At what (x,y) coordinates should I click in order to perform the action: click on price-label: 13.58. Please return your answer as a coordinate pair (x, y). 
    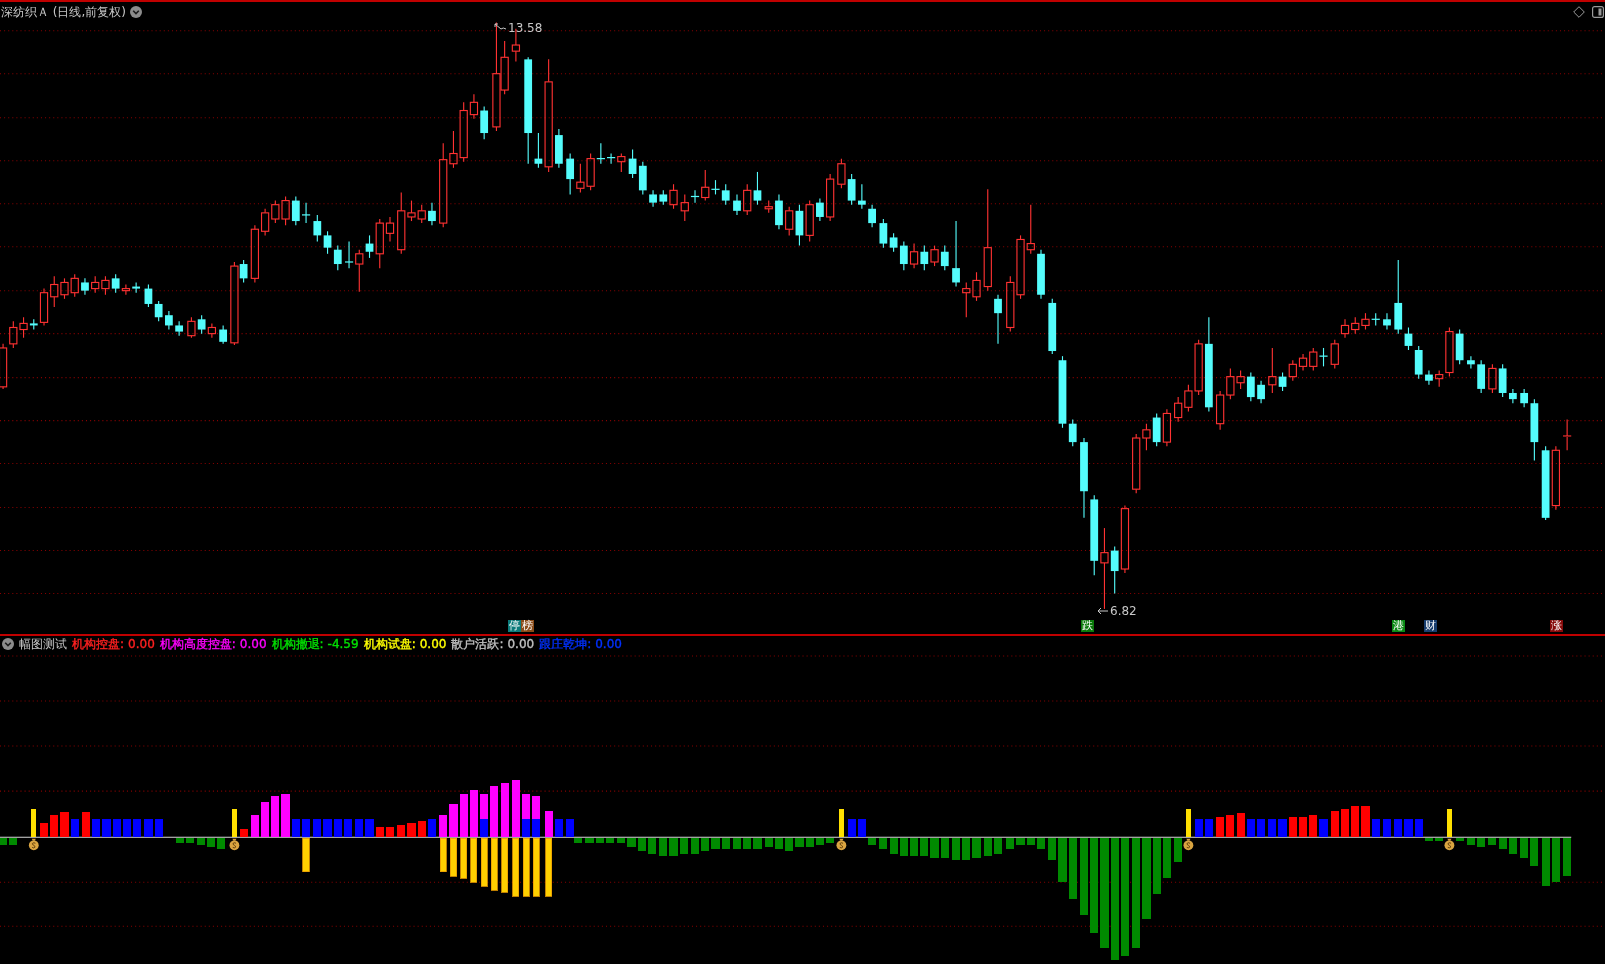
    Looking at the image, I should click on (525, 28).